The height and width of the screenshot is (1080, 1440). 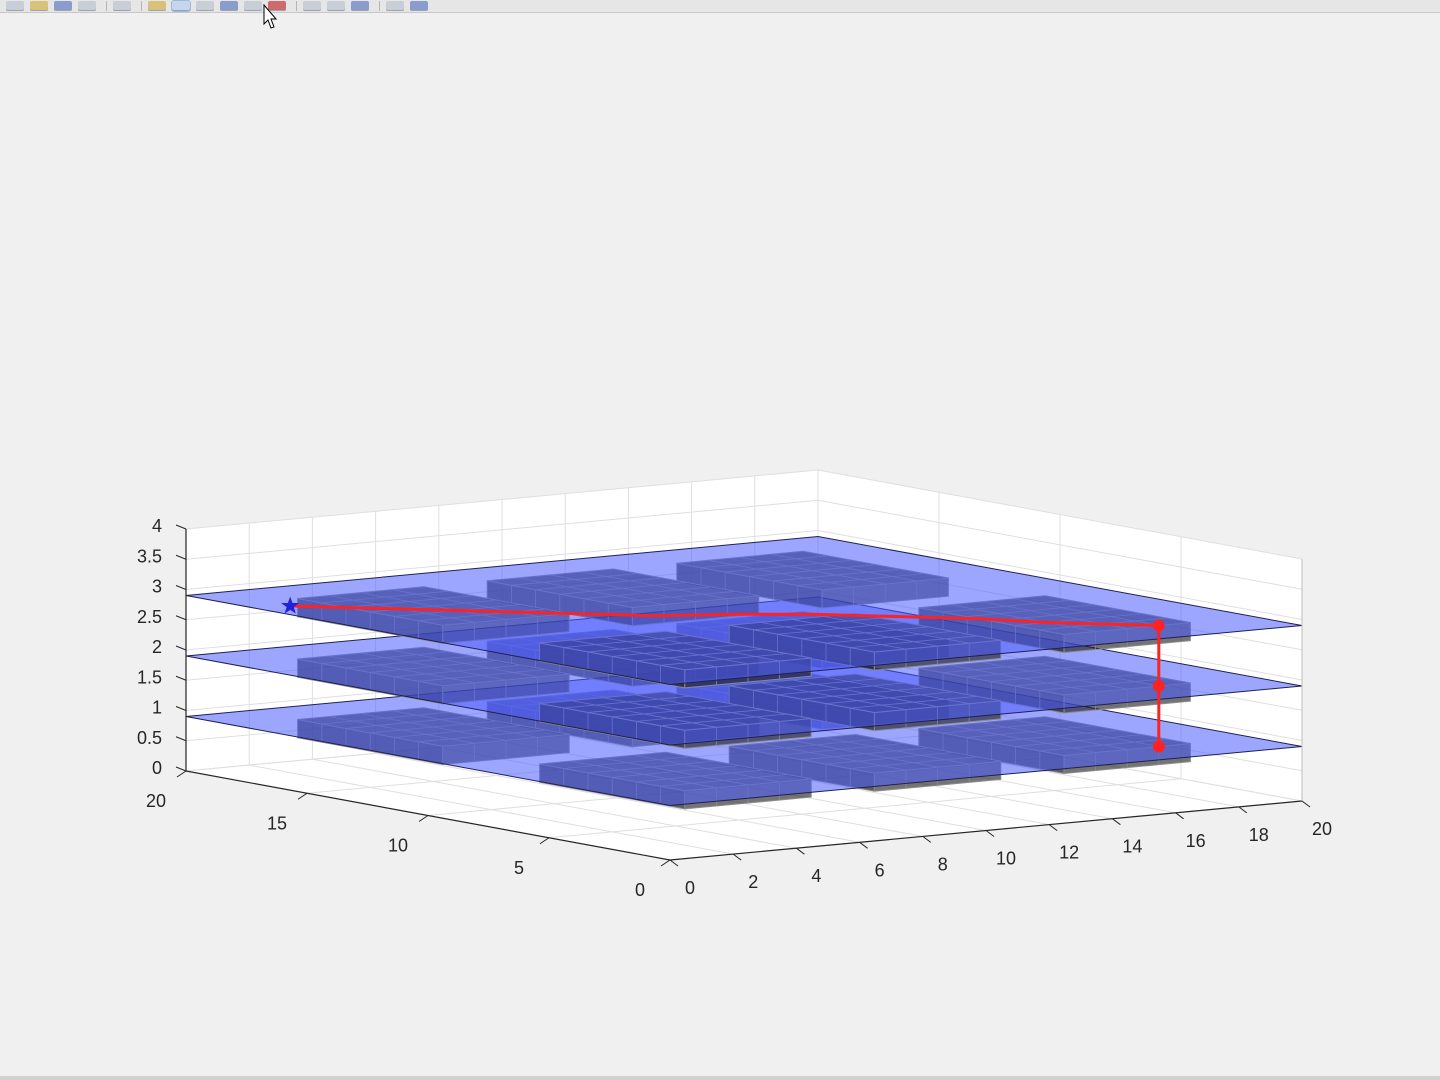 I want to click on x-tick-label: 10, so click(x=1006, y=859).